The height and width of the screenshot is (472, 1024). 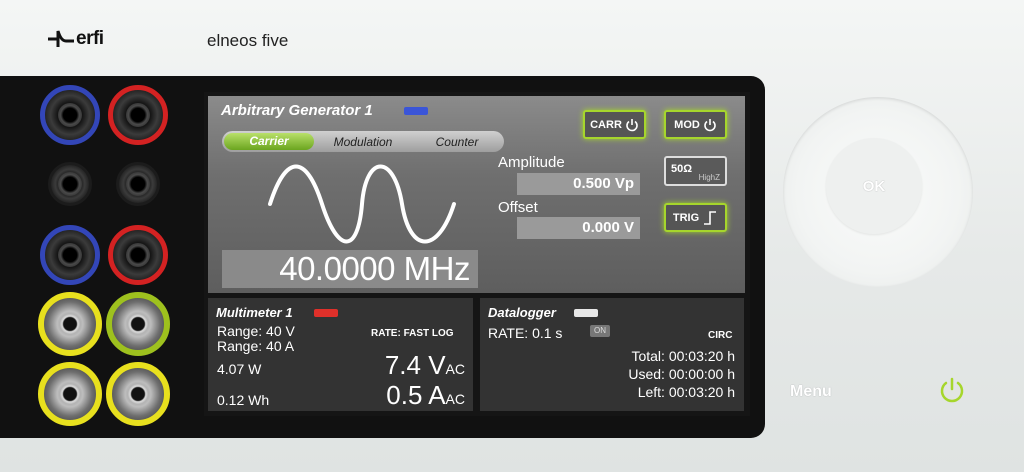 I want to click on carr-button: CARR, so click(x=614, y=124).